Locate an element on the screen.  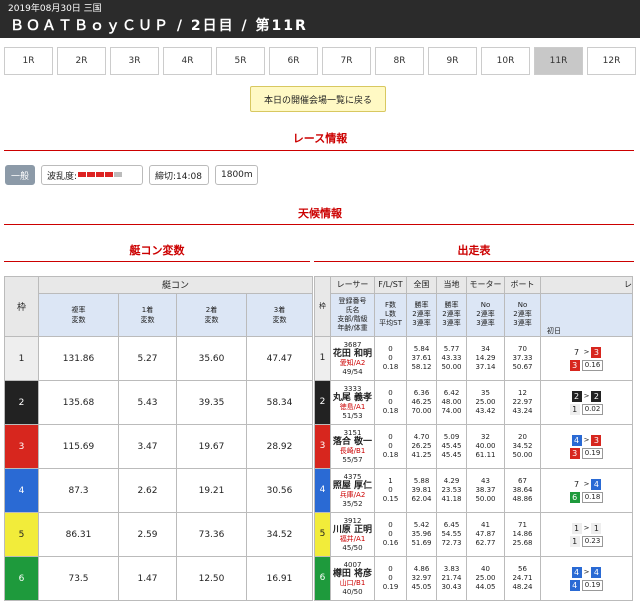
frame-cell: 1 is located at coordinates (322, 358).